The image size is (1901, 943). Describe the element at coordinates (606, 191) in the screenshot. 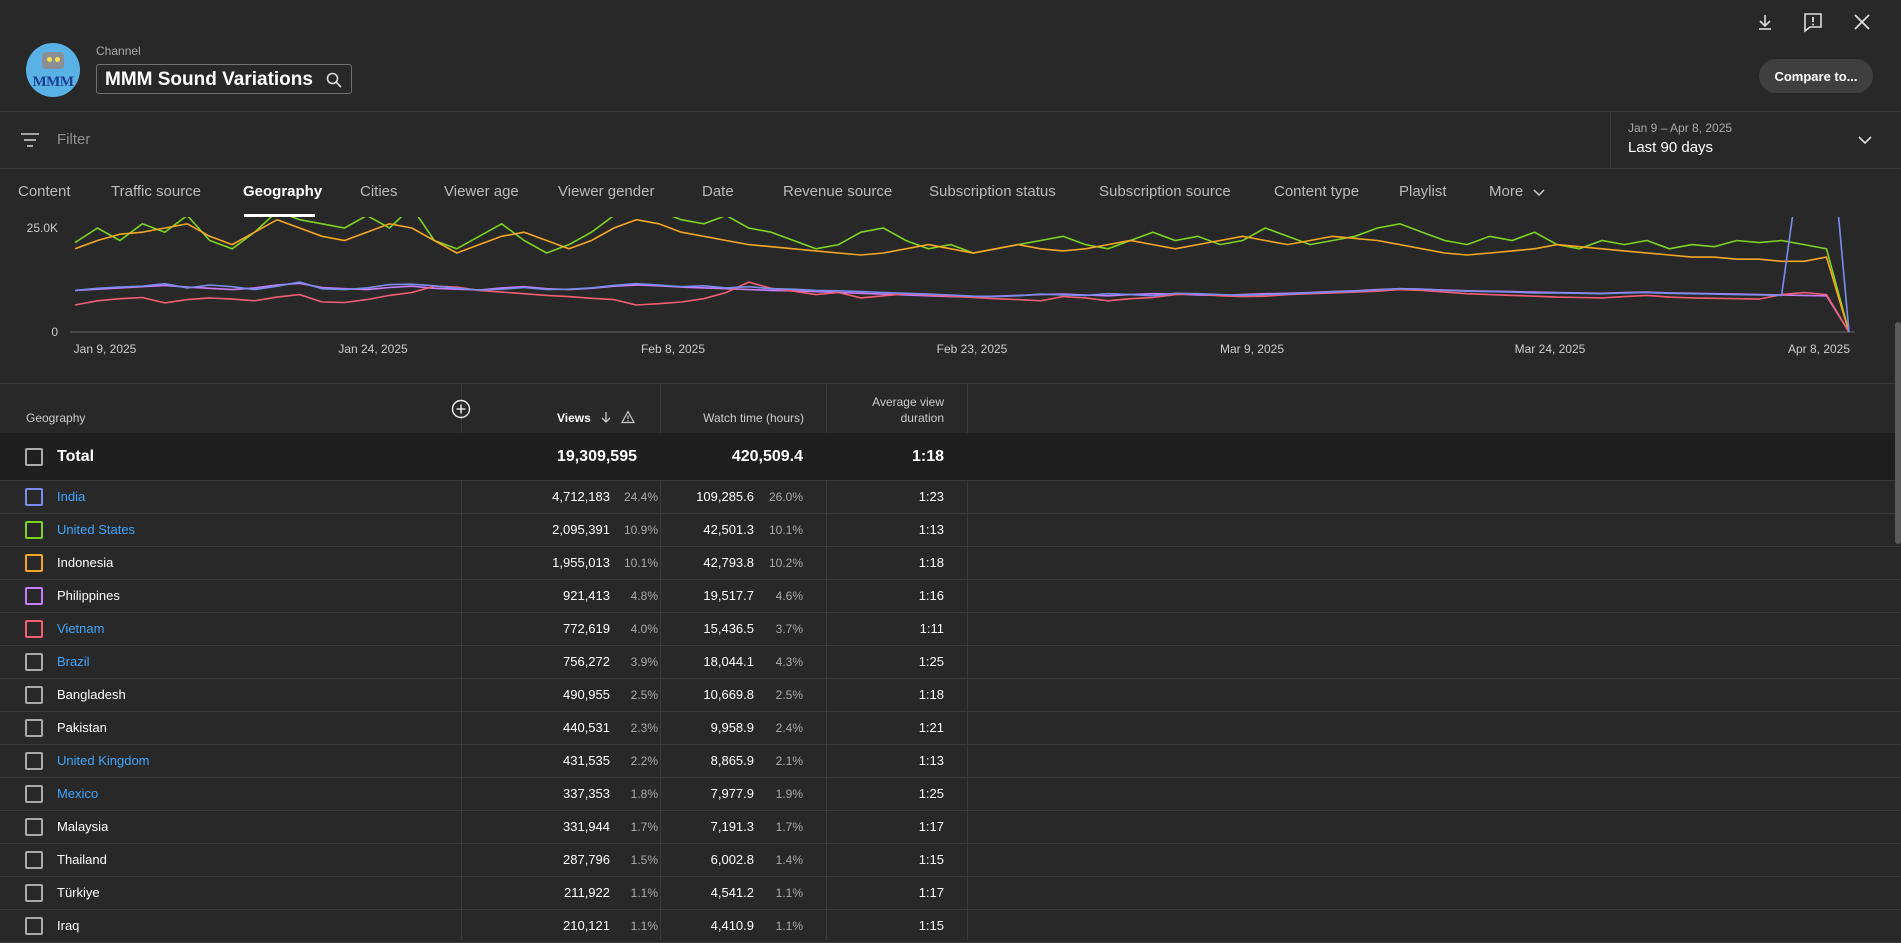

I see `tab-viewer-gender: Viewer gender` at that location.